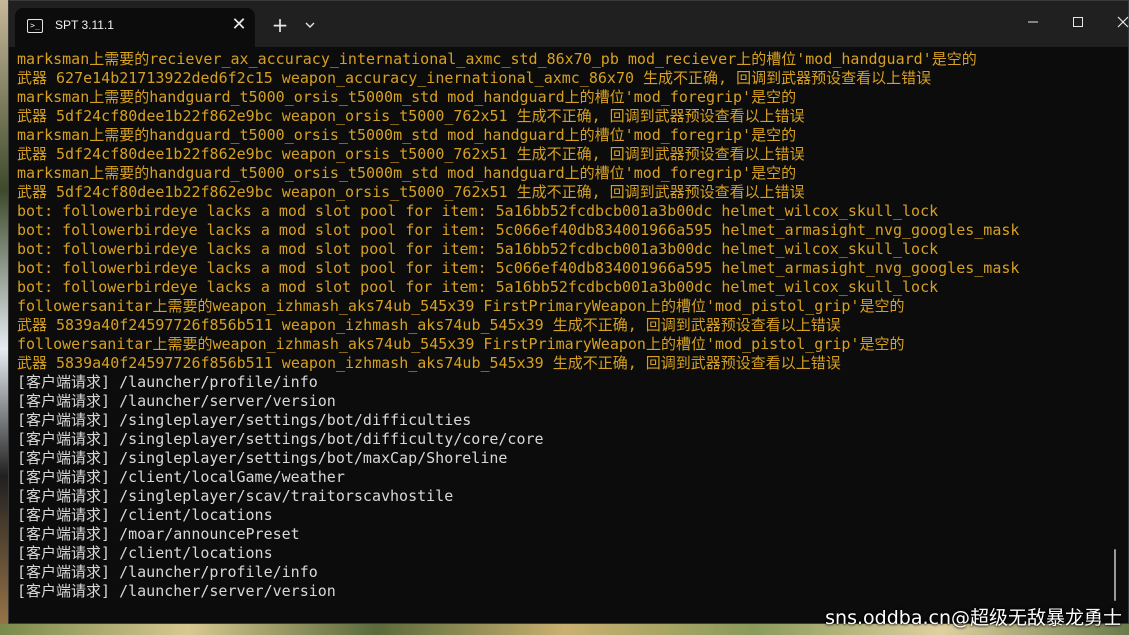  What do you see at coordinates (135, 27) in the screenshot?
I see `tab-spt: >_ SPT 3.11.1 ✕` at bounding box center [135, 27].